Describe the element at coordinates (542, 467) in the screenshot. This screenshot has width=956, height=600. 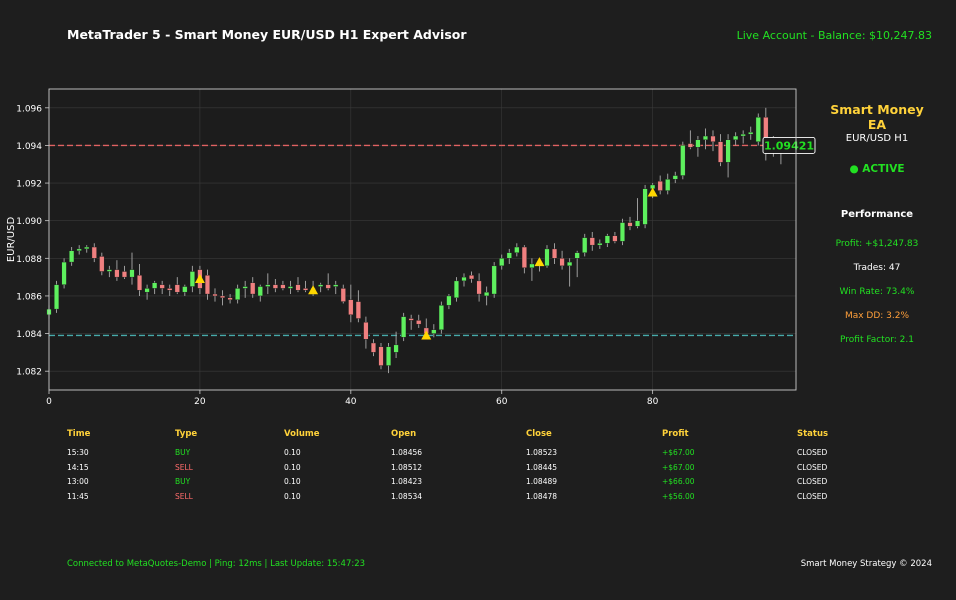
I see `trade-cell-close: 1.08445` at that location.